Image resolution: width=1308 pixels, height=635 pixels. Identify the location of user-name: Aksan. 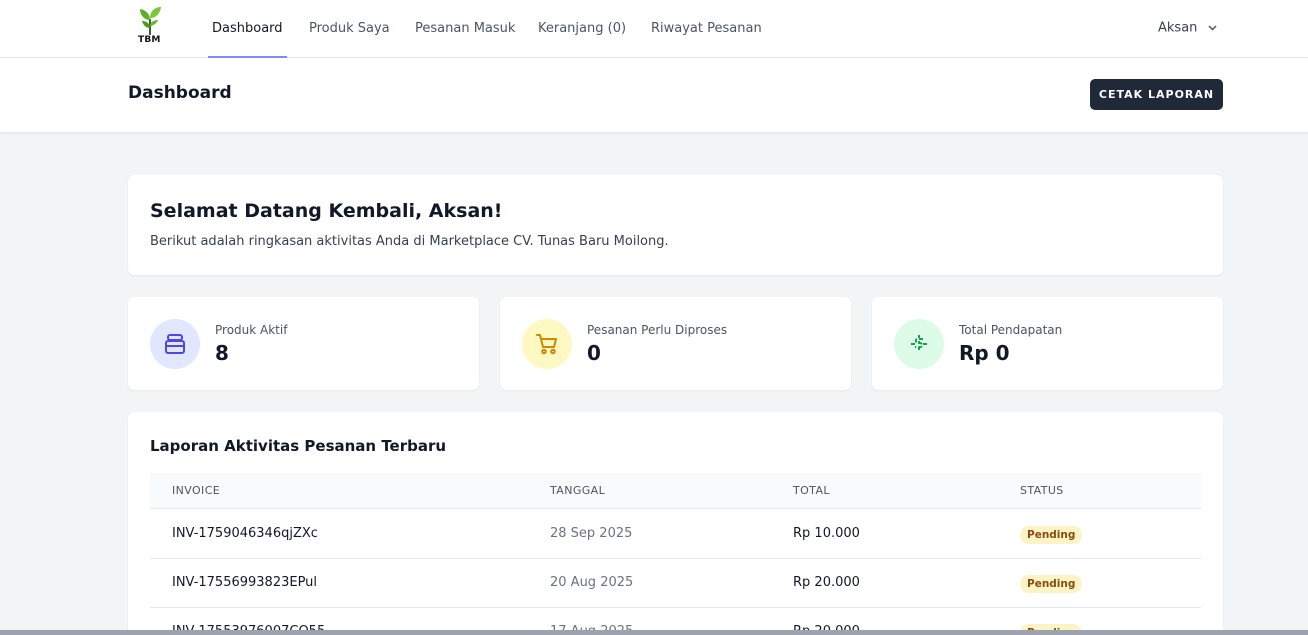
(1178, 28).